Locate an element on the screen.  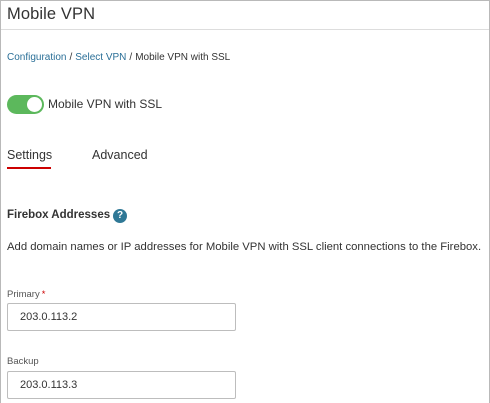
section-title-firebox-addresses: Firebox Addresses is located at coordinates (59, 215).